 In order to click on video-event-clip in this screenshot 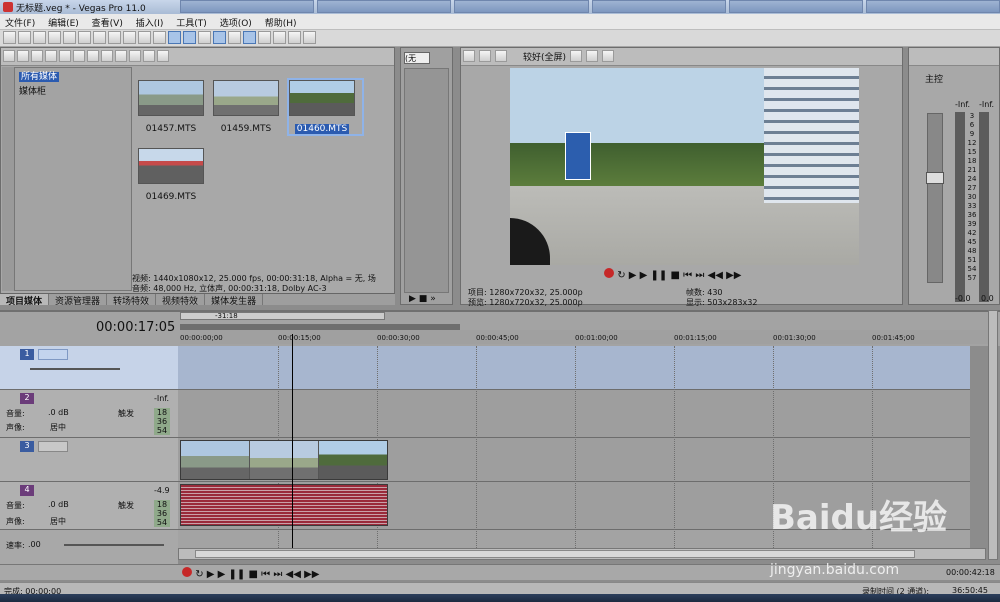, I will do `click(284, 460)`.